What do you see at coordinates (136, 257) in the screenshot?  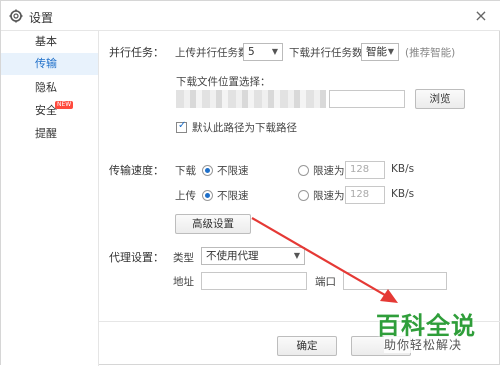 I see `proxy-section-label: 代理设置：` at bounding box center [136, 257].